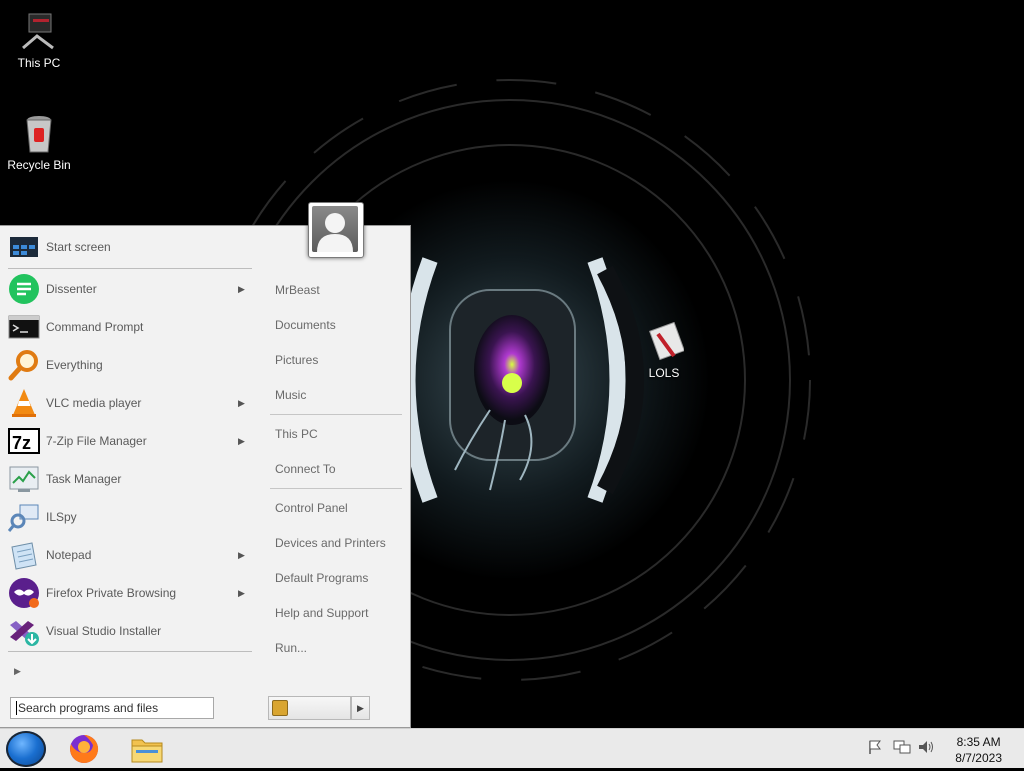 The image size is (1024, 771). Describe the element at coordinates (39, 63) in the screenshot. I see `desktop-icon-label: This PC` at that location.